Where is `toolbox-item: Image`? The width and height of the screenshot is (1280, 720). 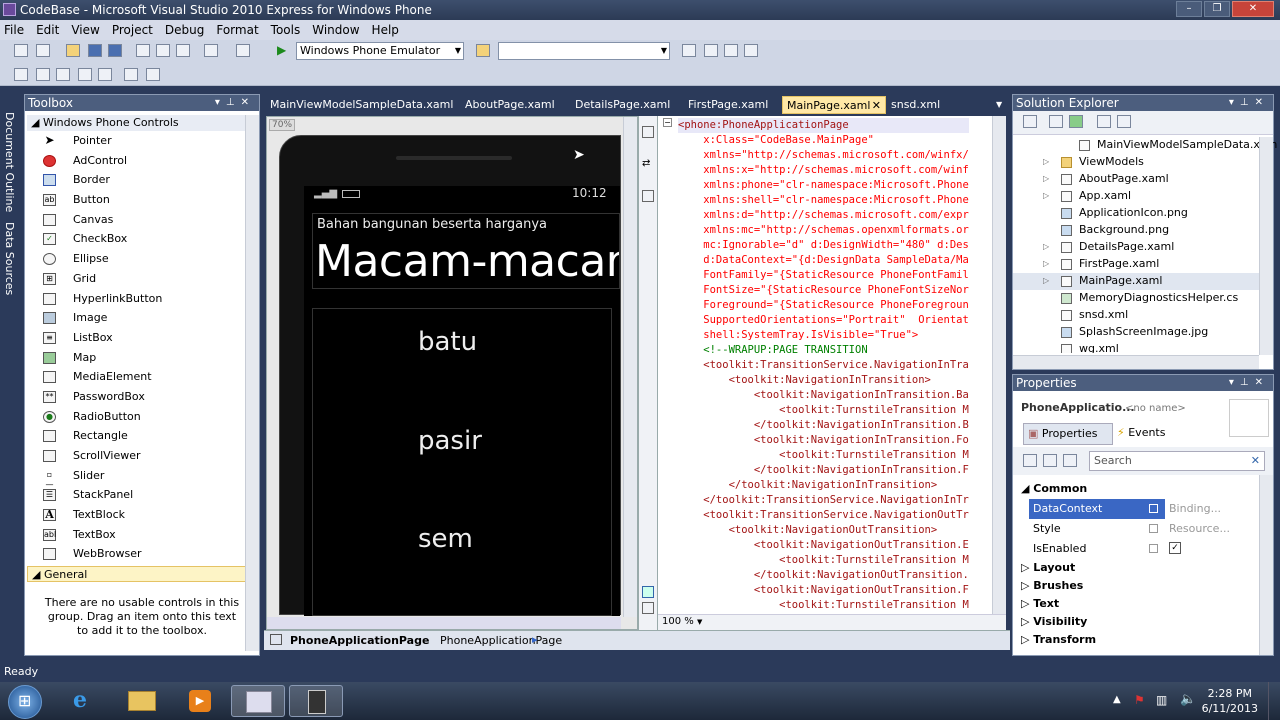
toolbox-item: Image is located at coordinates (142, 318).